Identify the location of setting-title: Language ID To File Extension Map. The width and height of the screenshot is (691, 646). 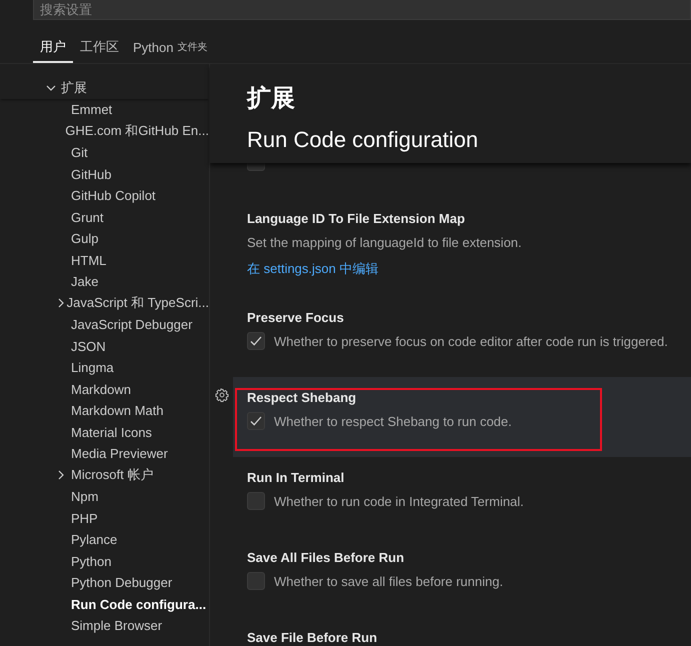
(356, 219).